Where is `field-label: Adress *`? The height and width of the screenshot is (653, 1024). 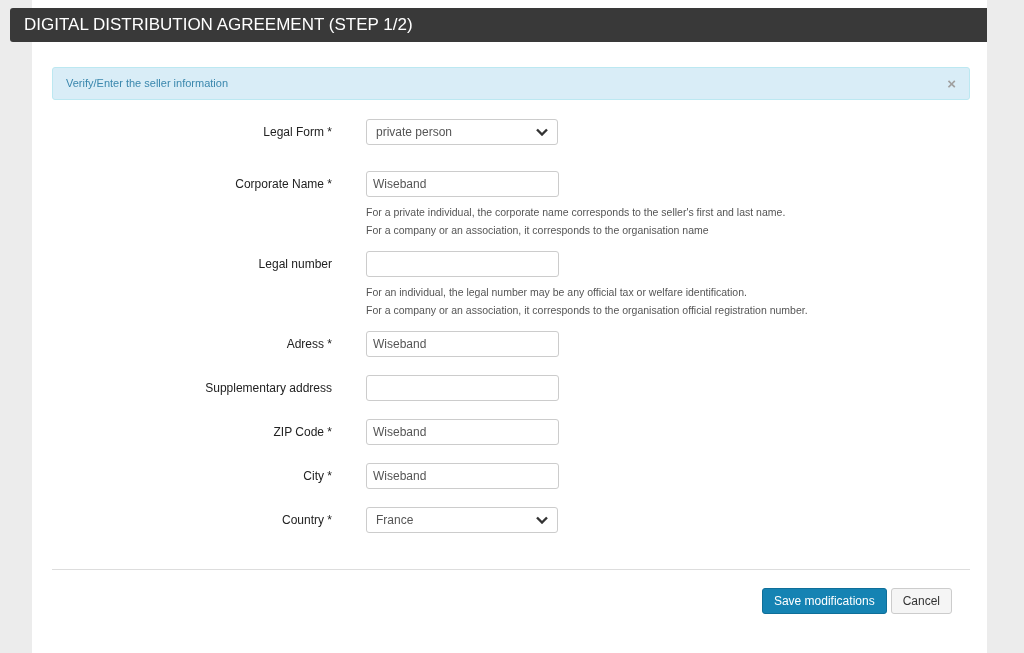 field-label: Adress * is located at coordinates (308, 344).